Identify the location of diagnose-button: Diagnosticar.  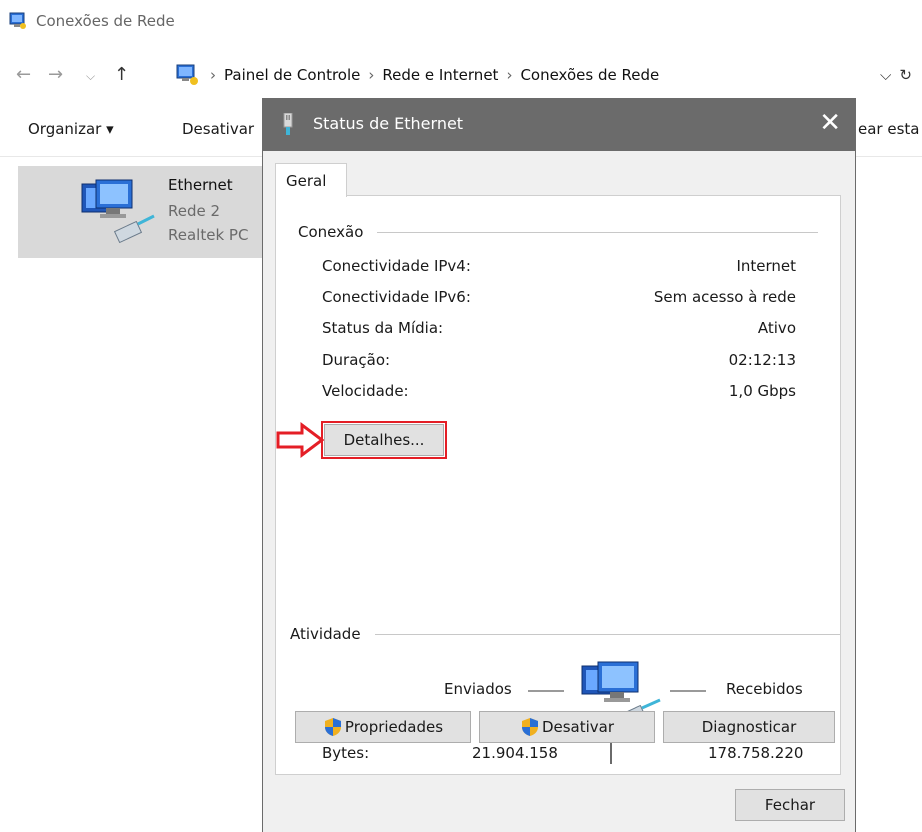
(749, 727).